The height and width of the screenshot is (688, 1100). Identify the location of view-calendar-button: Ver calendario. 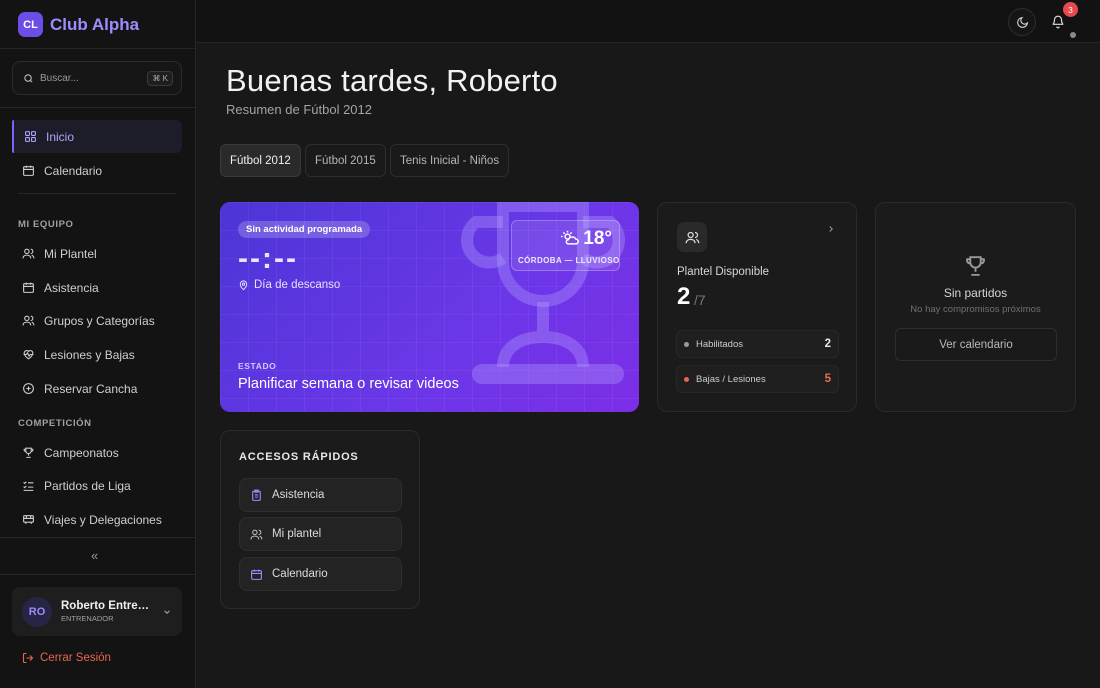
(976, 344).